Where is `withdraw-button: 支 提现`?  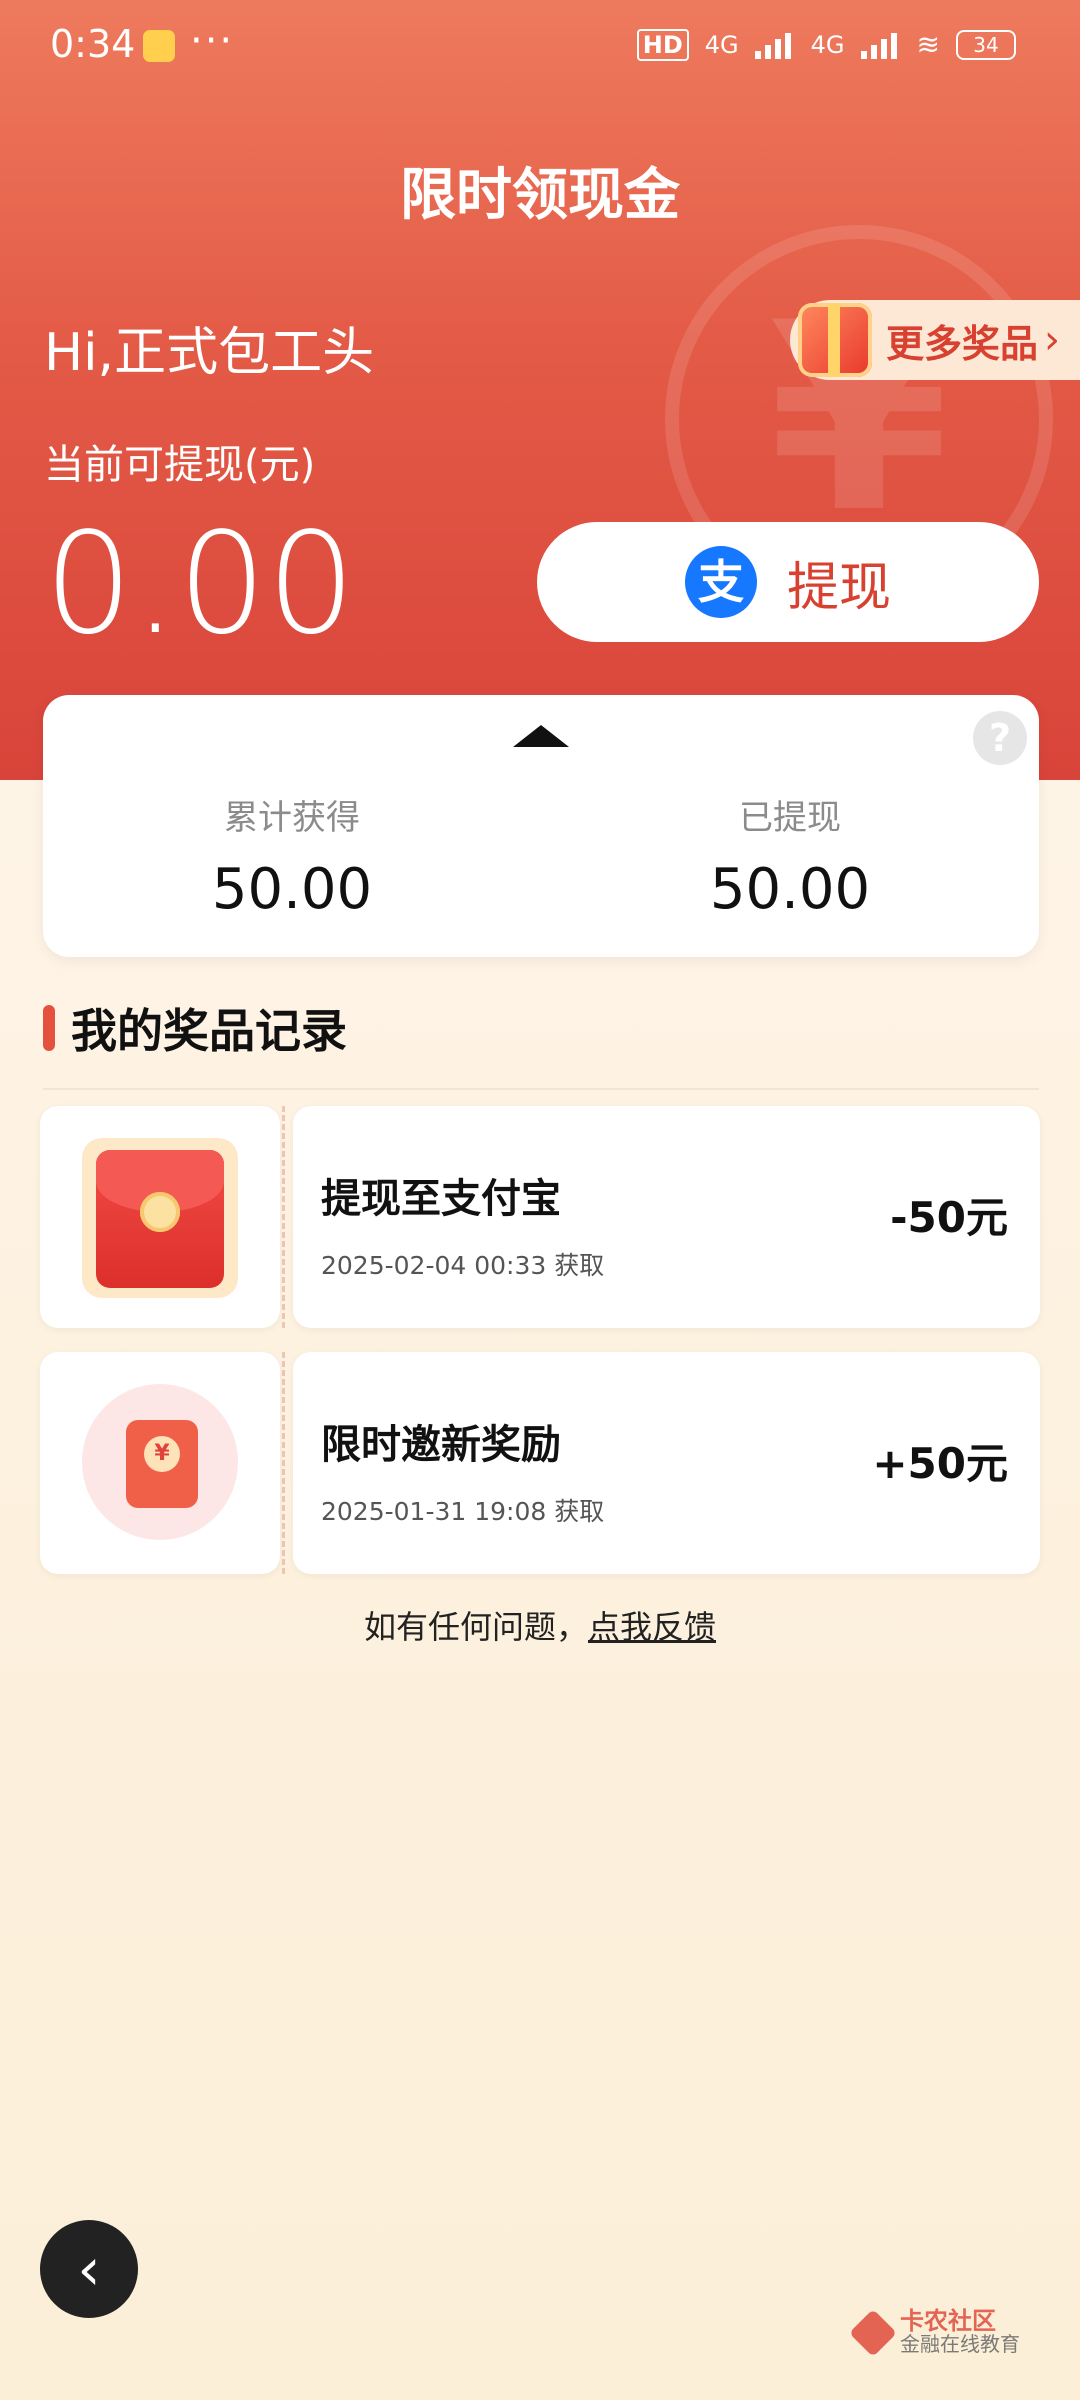
withdraw-button: 支 提现 is located at coordinates (788, 582).